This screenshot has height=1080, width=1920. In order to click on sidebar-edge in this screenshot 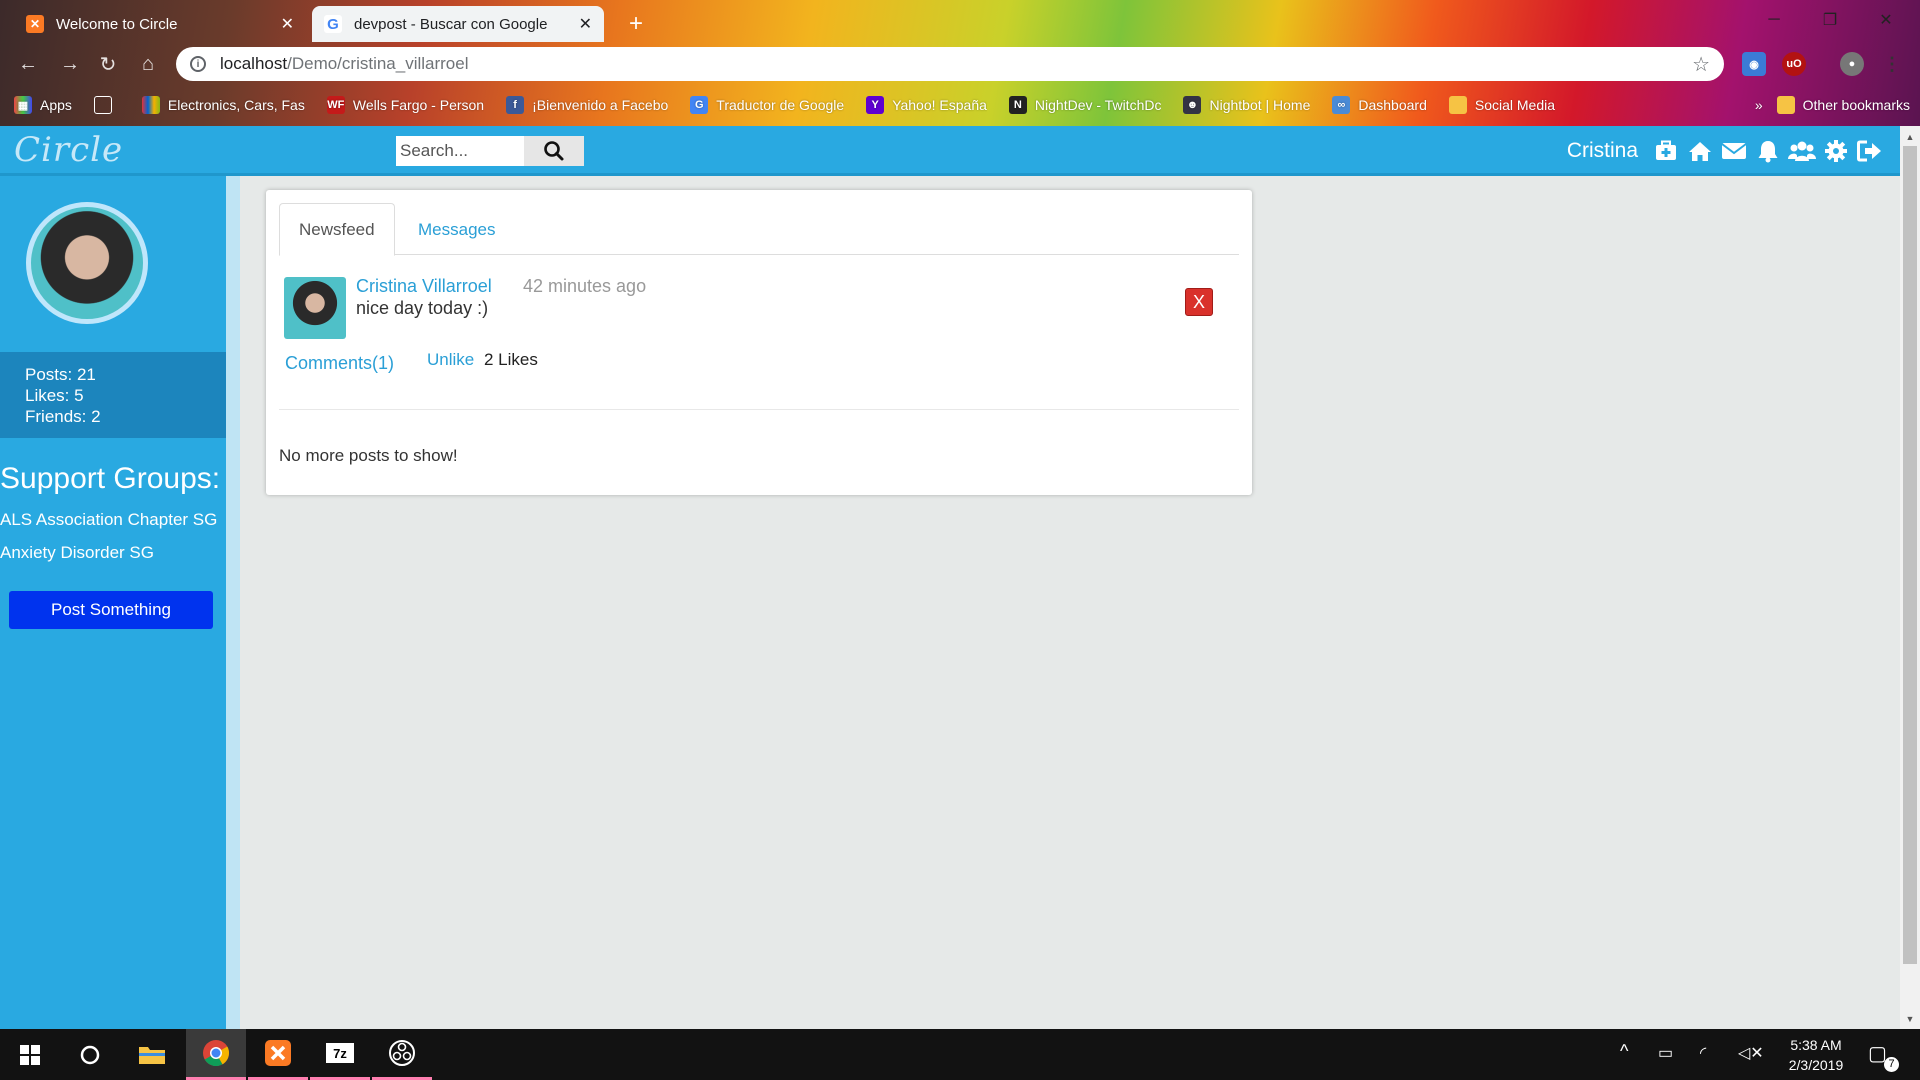, I will do `click(233, 602)`.